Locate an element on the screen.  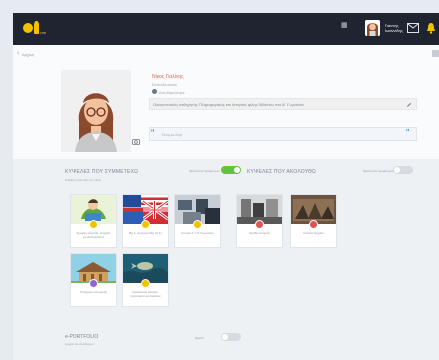
community-card: Be 1, Αγγλικά τάξη (Α΄1) is located at coordinates (145, 221).